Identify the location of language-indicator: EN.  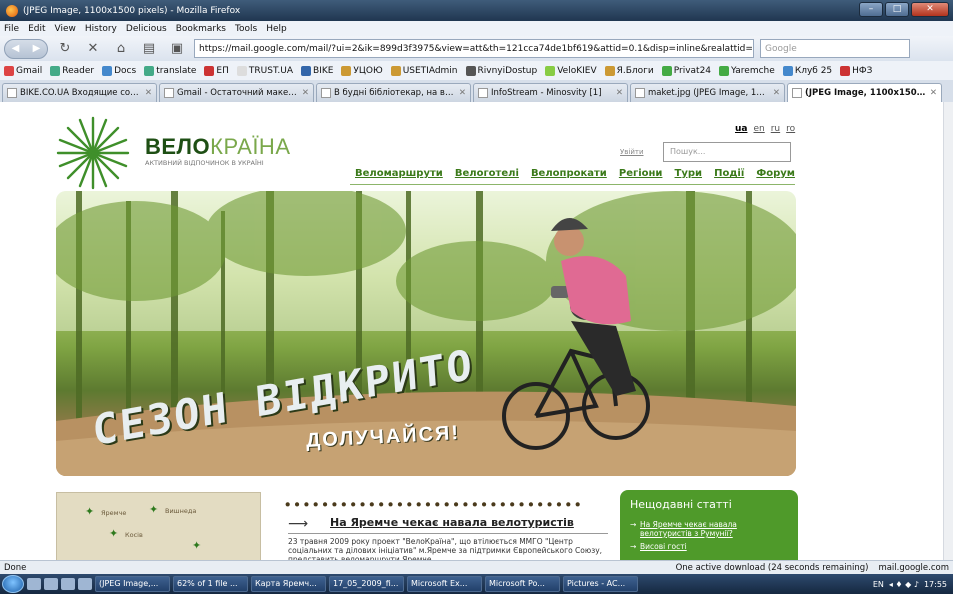
(878, 584).